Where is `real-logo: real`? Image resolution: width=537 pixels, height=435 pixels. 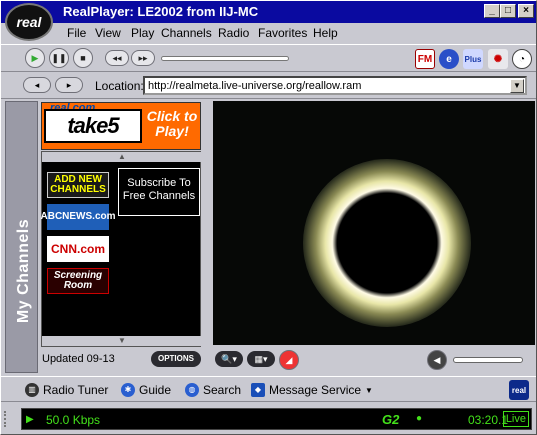
real-logo: real is located at coordinates (29, 22).